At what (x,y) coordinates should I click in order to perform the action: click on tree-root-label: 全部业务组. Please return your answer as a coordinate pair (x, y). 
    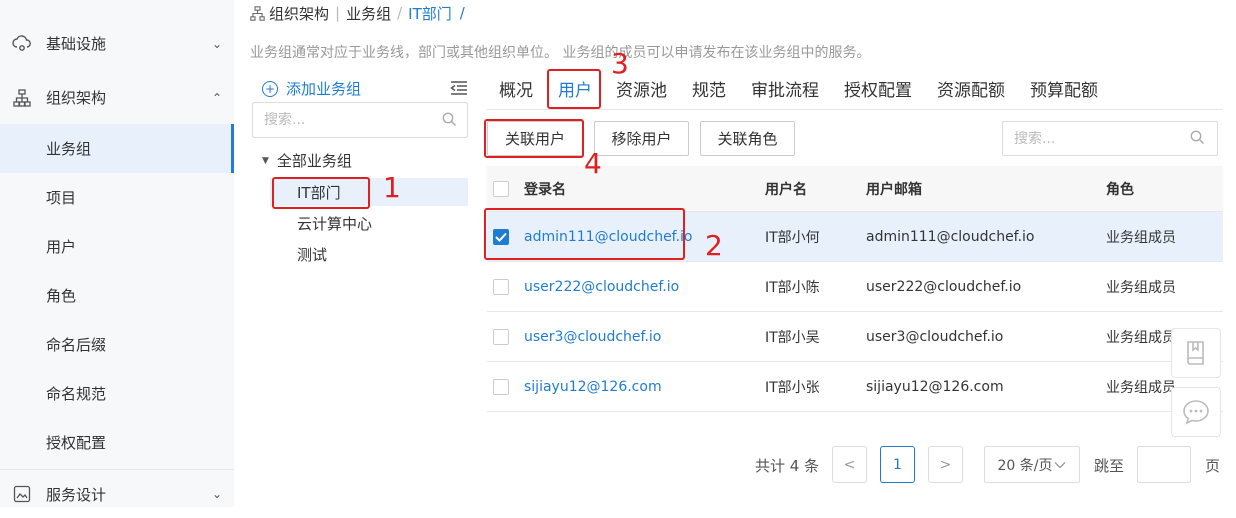
    Looking at the image, I should click on (314, 161).